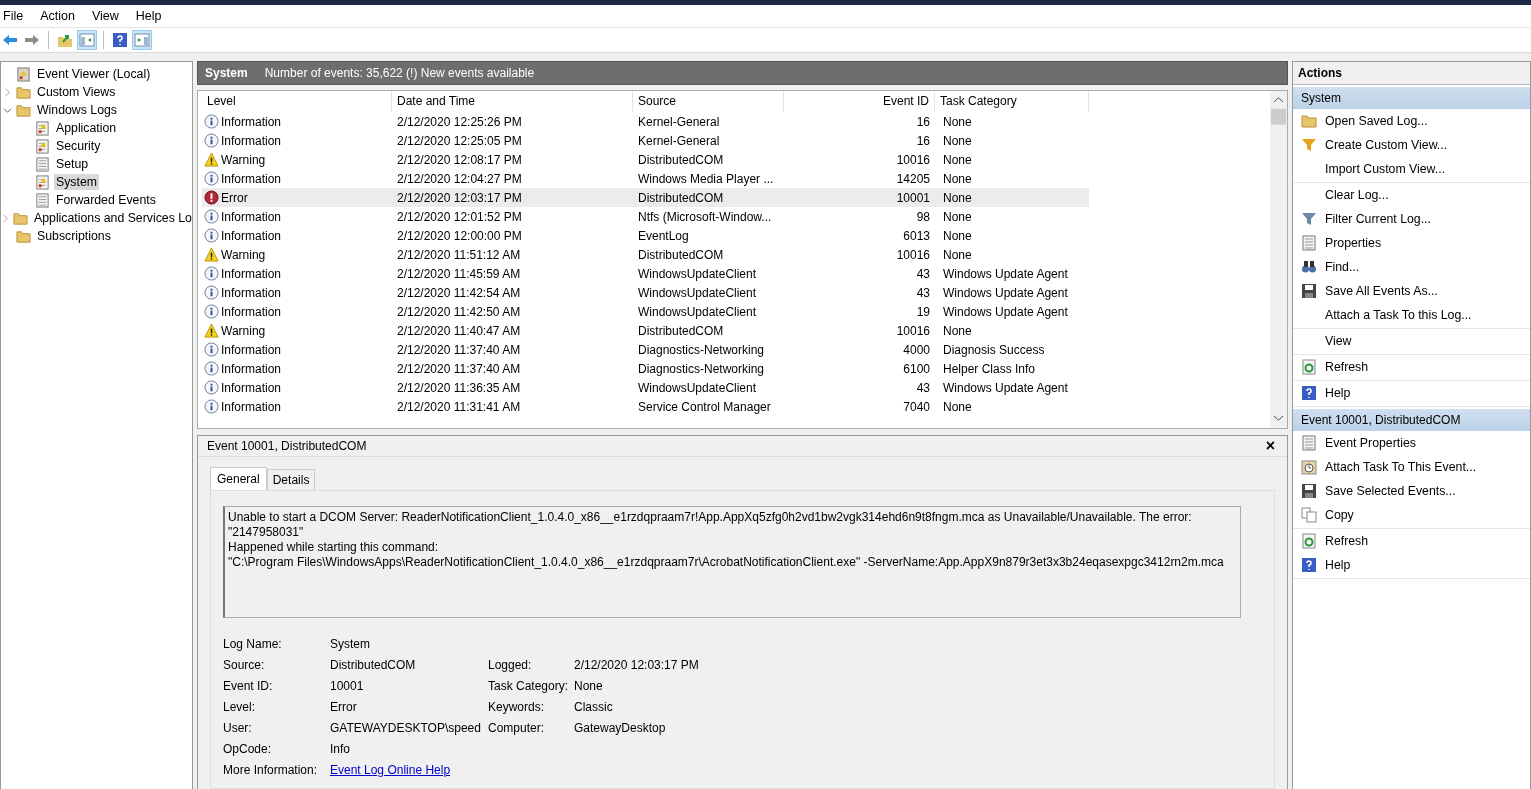 The image size is (1531, 789). Describe the element at coordinates (517, 707) in the screenshot. I see `property-label: Keywords:` at that location.